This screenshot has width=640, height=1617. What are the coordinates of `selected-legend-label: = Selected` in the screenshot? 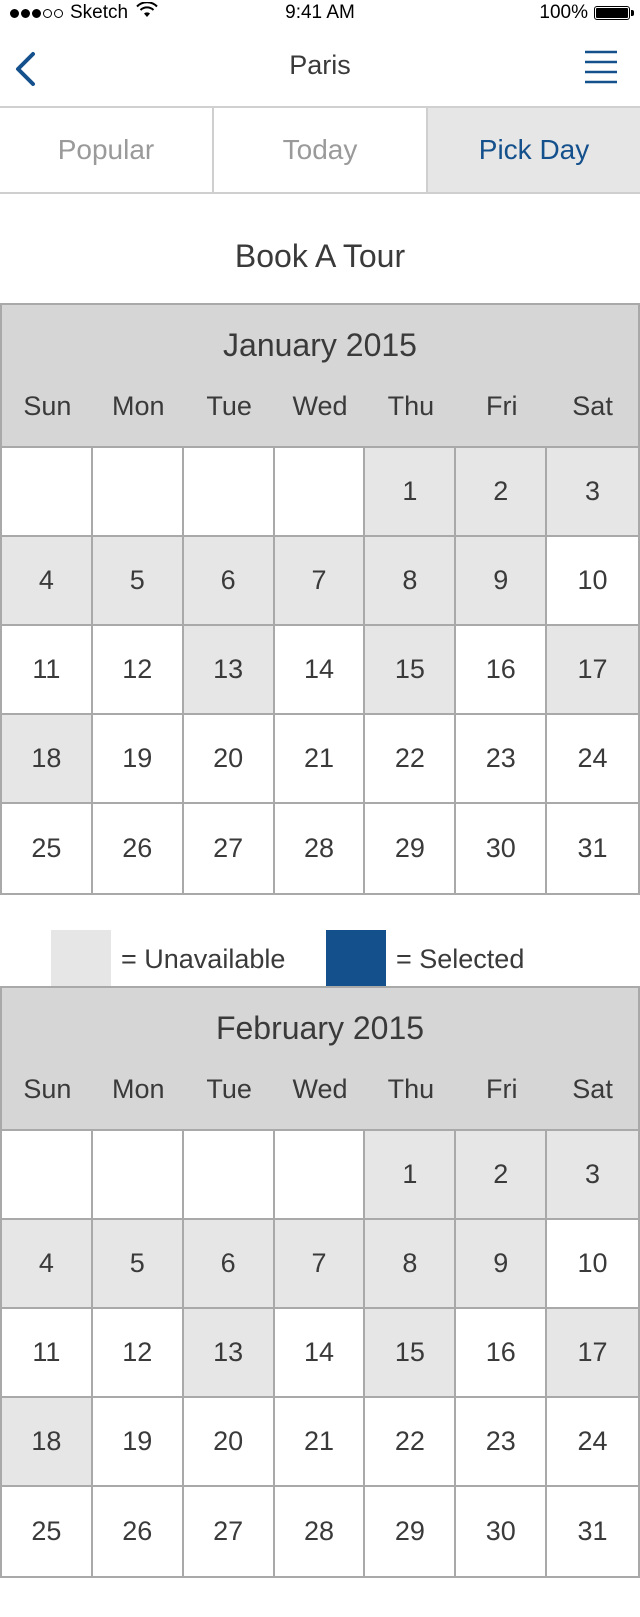 It's located at (460, 959).